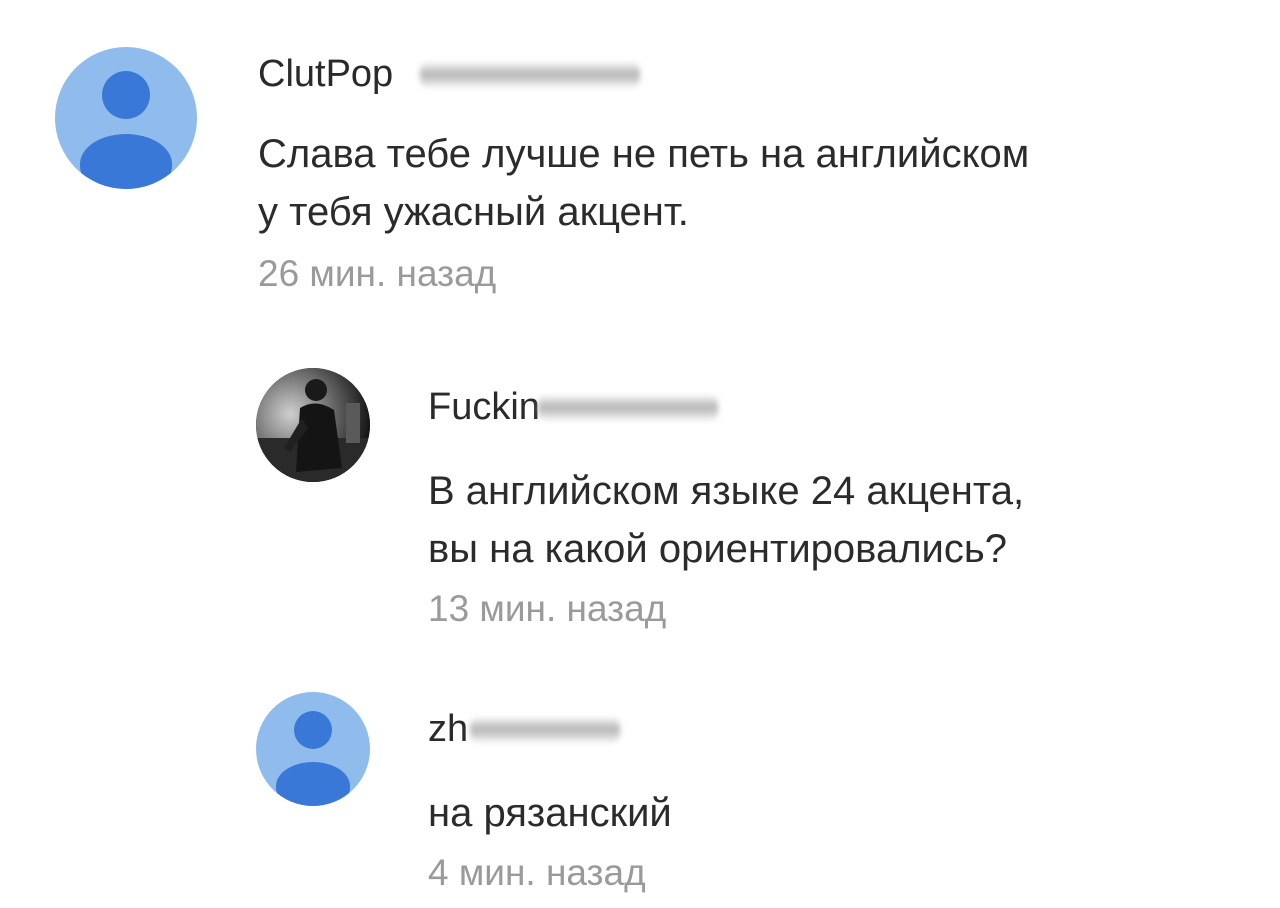 This screenshot has width=1280, height=908. What do you see at coordinates (537, 872) in the screenshot?
I see `comment-timestamp: 4 мин. назад` at bounding box center [537, 872].